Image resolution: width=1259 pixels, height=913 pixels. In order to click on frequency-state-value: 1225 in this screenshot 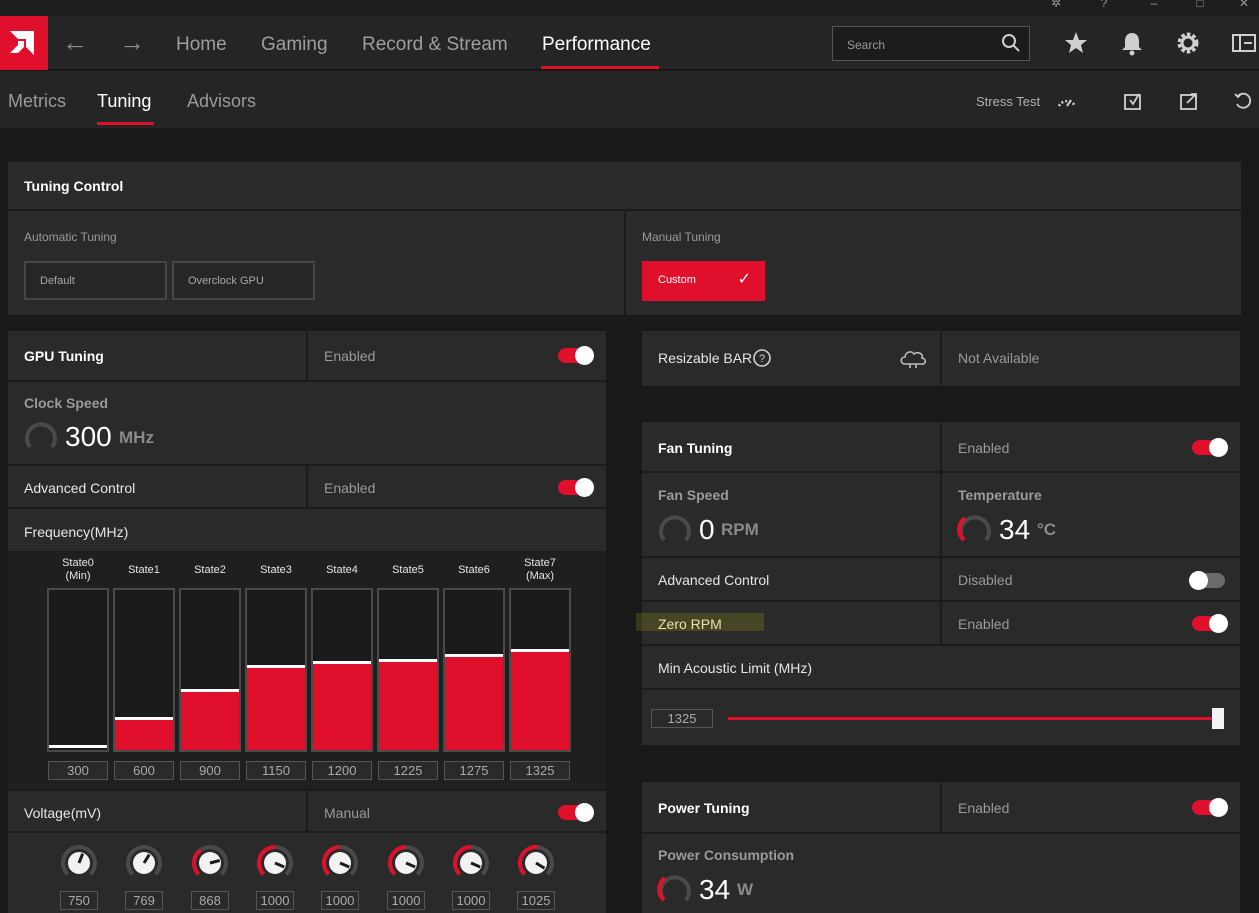, I will do `click(408, 770)`.